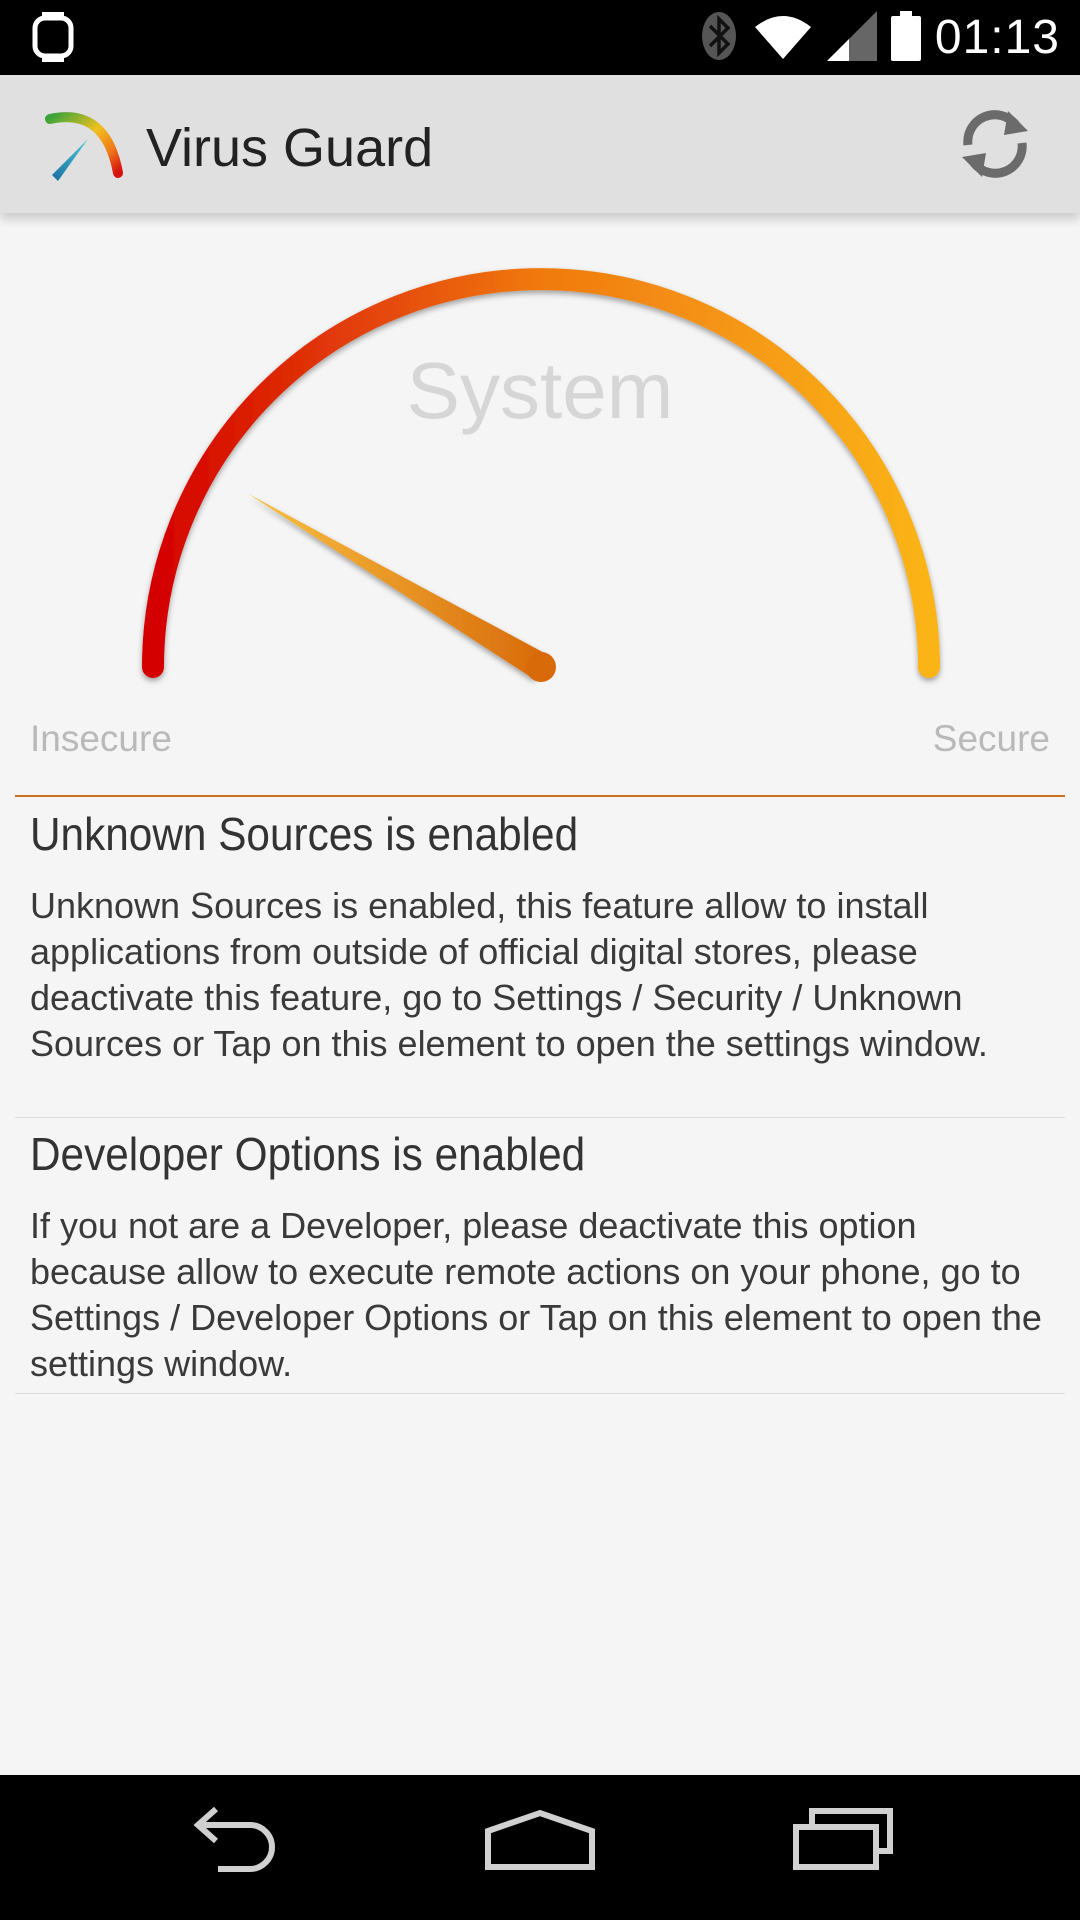 Image resolution: width=1080 pixels, height=1920 pixels. I want to click on wifi-icon, so click(783, 38).